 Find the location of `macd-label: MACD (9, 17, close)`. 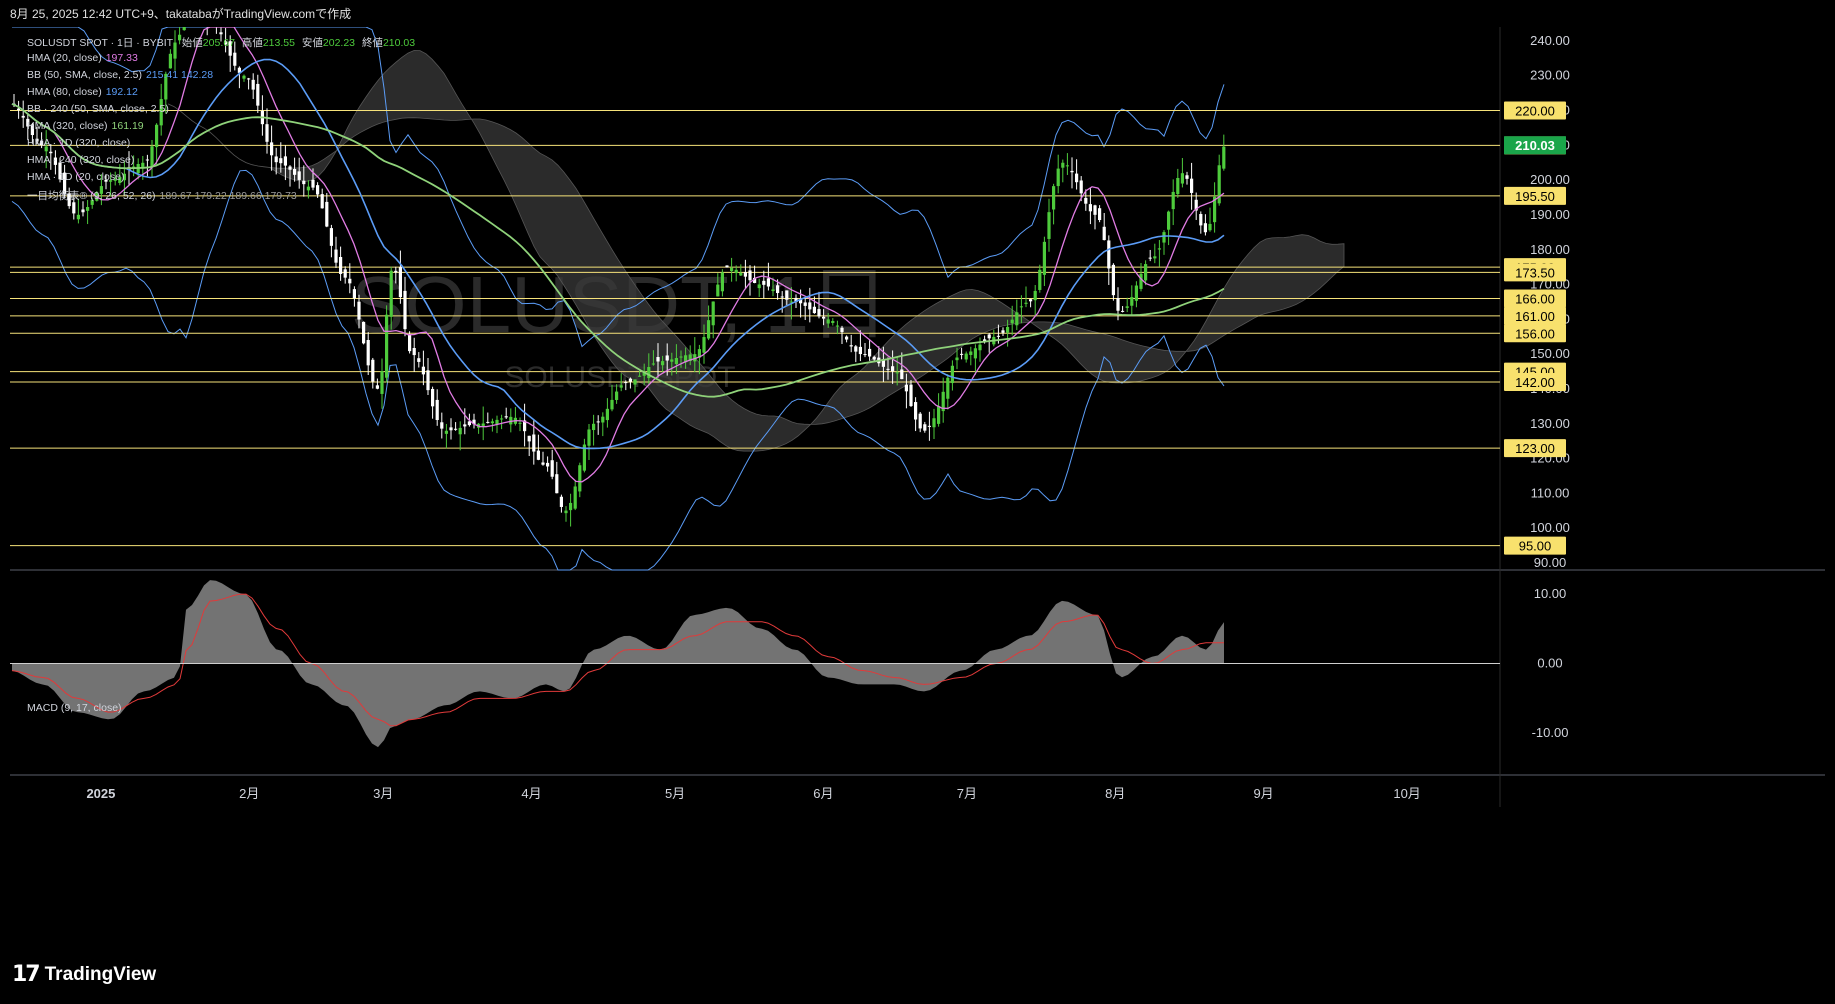

macd-label: MACD (9, 17, close) is located at coordinates (74, 708).